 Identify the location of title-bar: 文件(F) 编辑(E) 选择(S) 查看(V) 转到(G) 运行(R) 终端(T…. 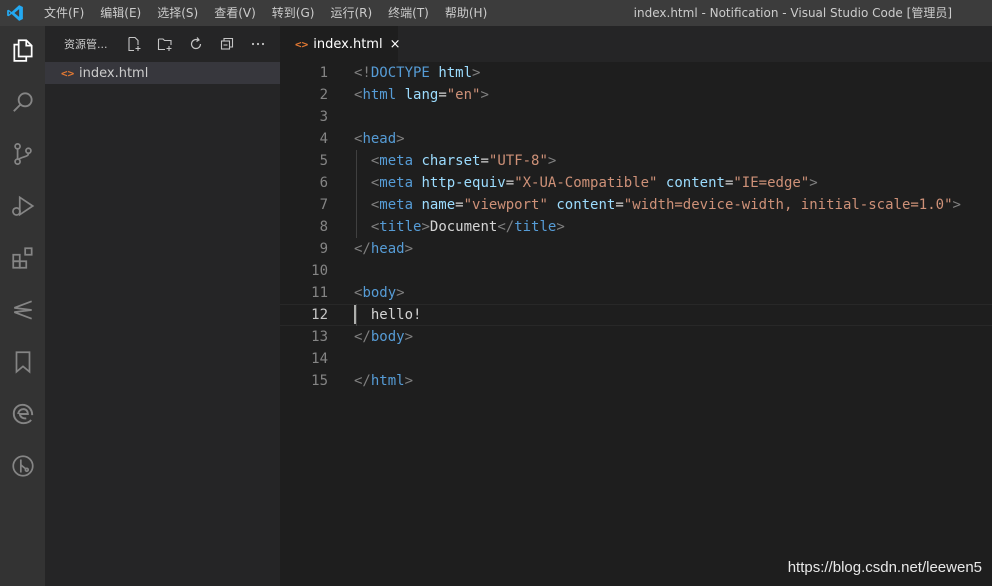
(496, 13).